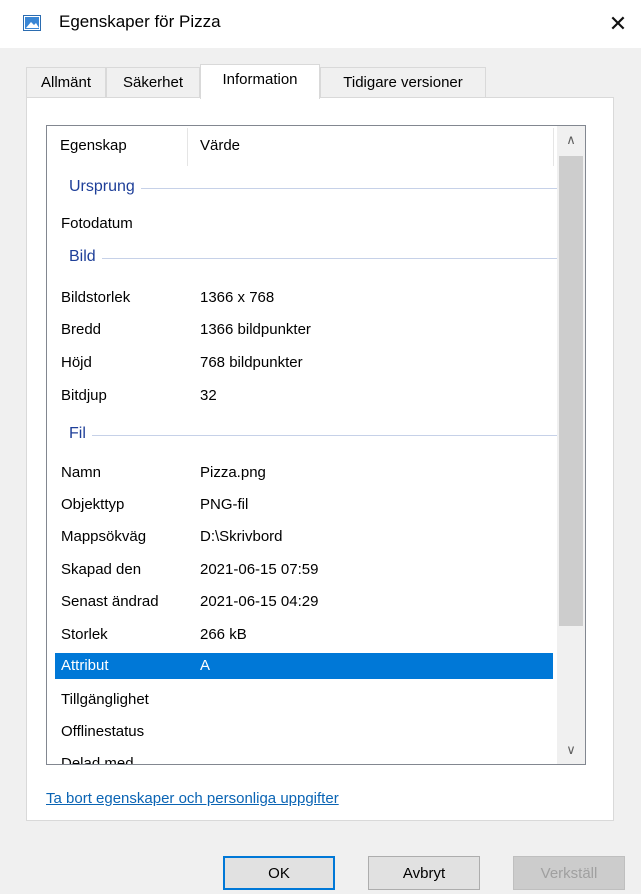  Describe the element at coordinates (260, 81) in the screenshot. I see `tab-details: Information` at that location.